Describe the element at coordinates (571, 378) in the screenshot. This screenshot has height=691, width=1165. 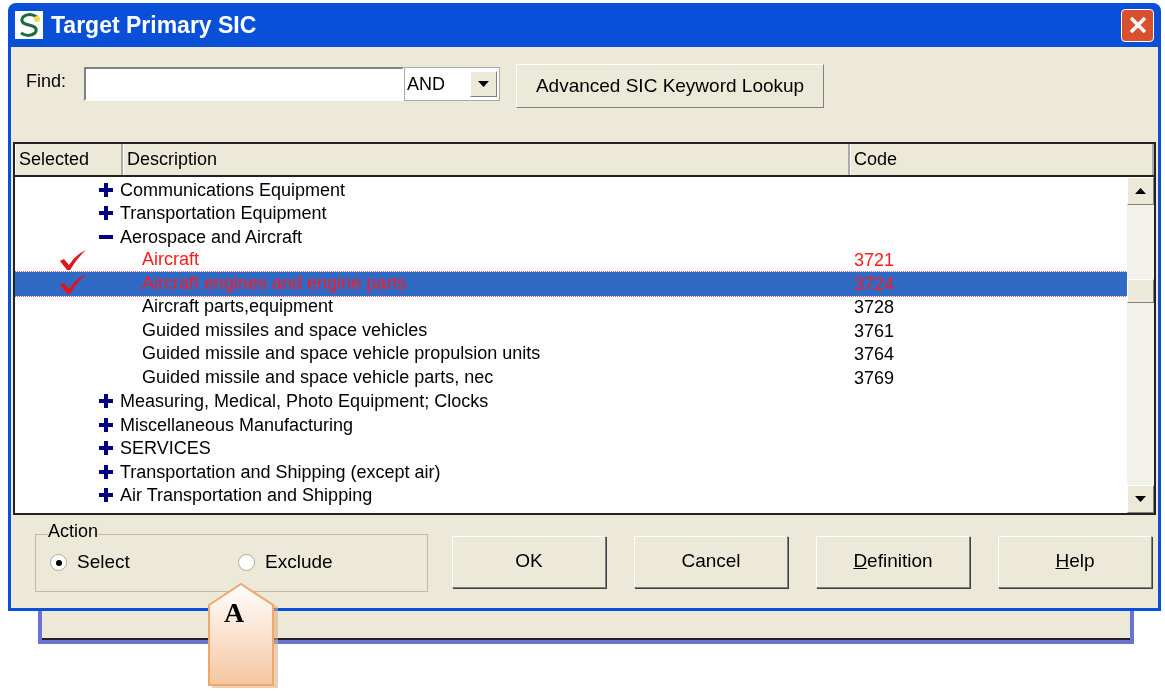
I see `table-row: Guided missile and space vehicle parts, nec 3769` at that location.